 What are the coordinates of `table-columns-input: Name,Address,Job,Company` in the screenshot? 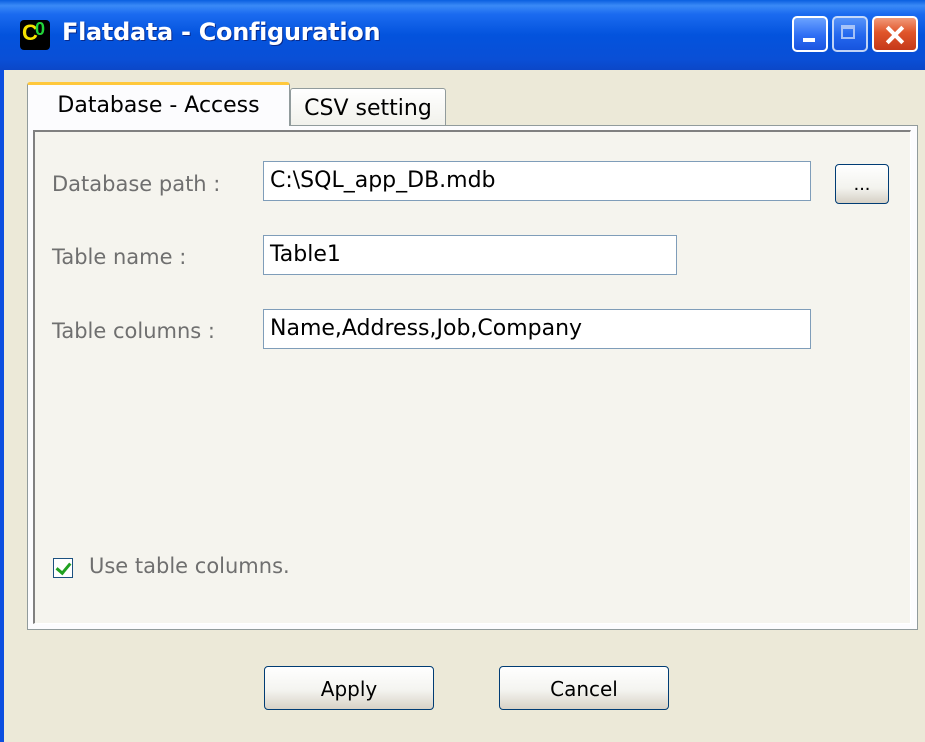 It's located at (537, 329).